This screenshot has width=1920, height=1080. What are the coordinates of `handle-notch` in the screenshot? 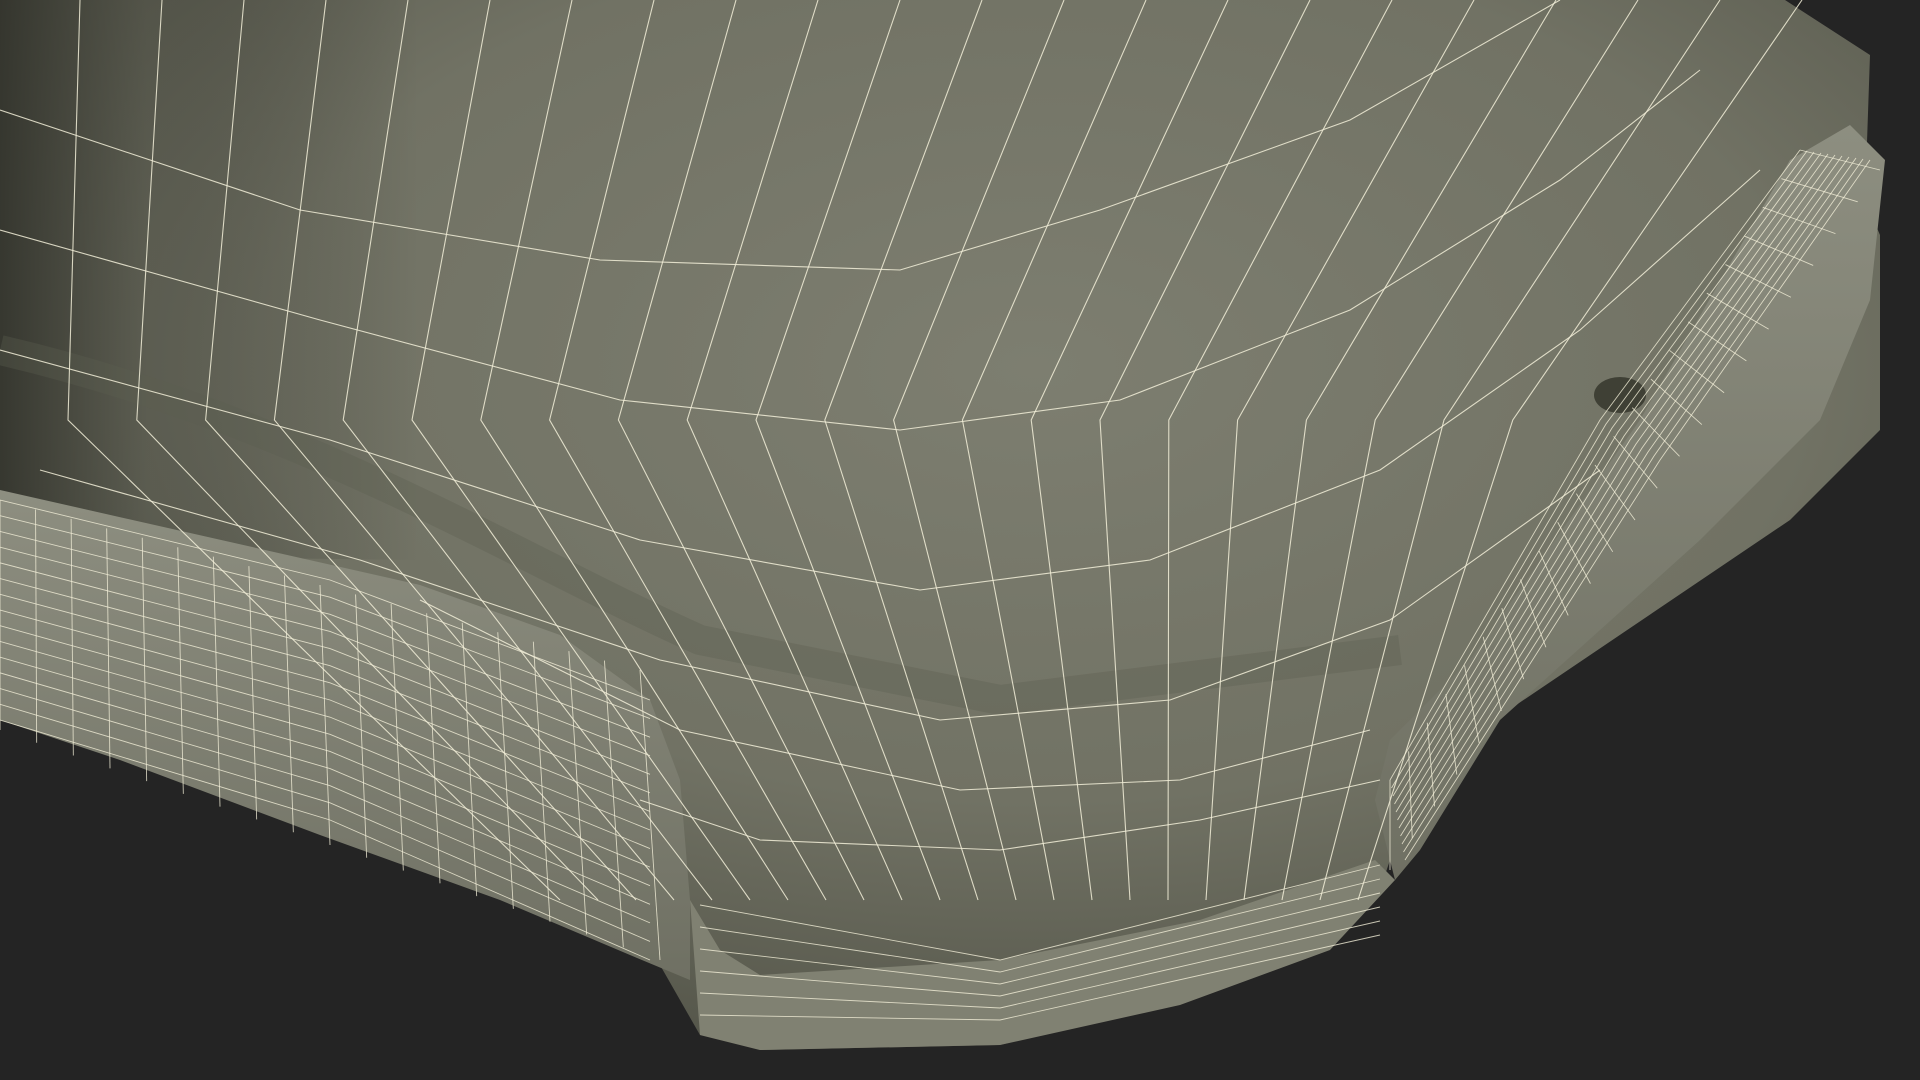 It's located at (1620, 395).